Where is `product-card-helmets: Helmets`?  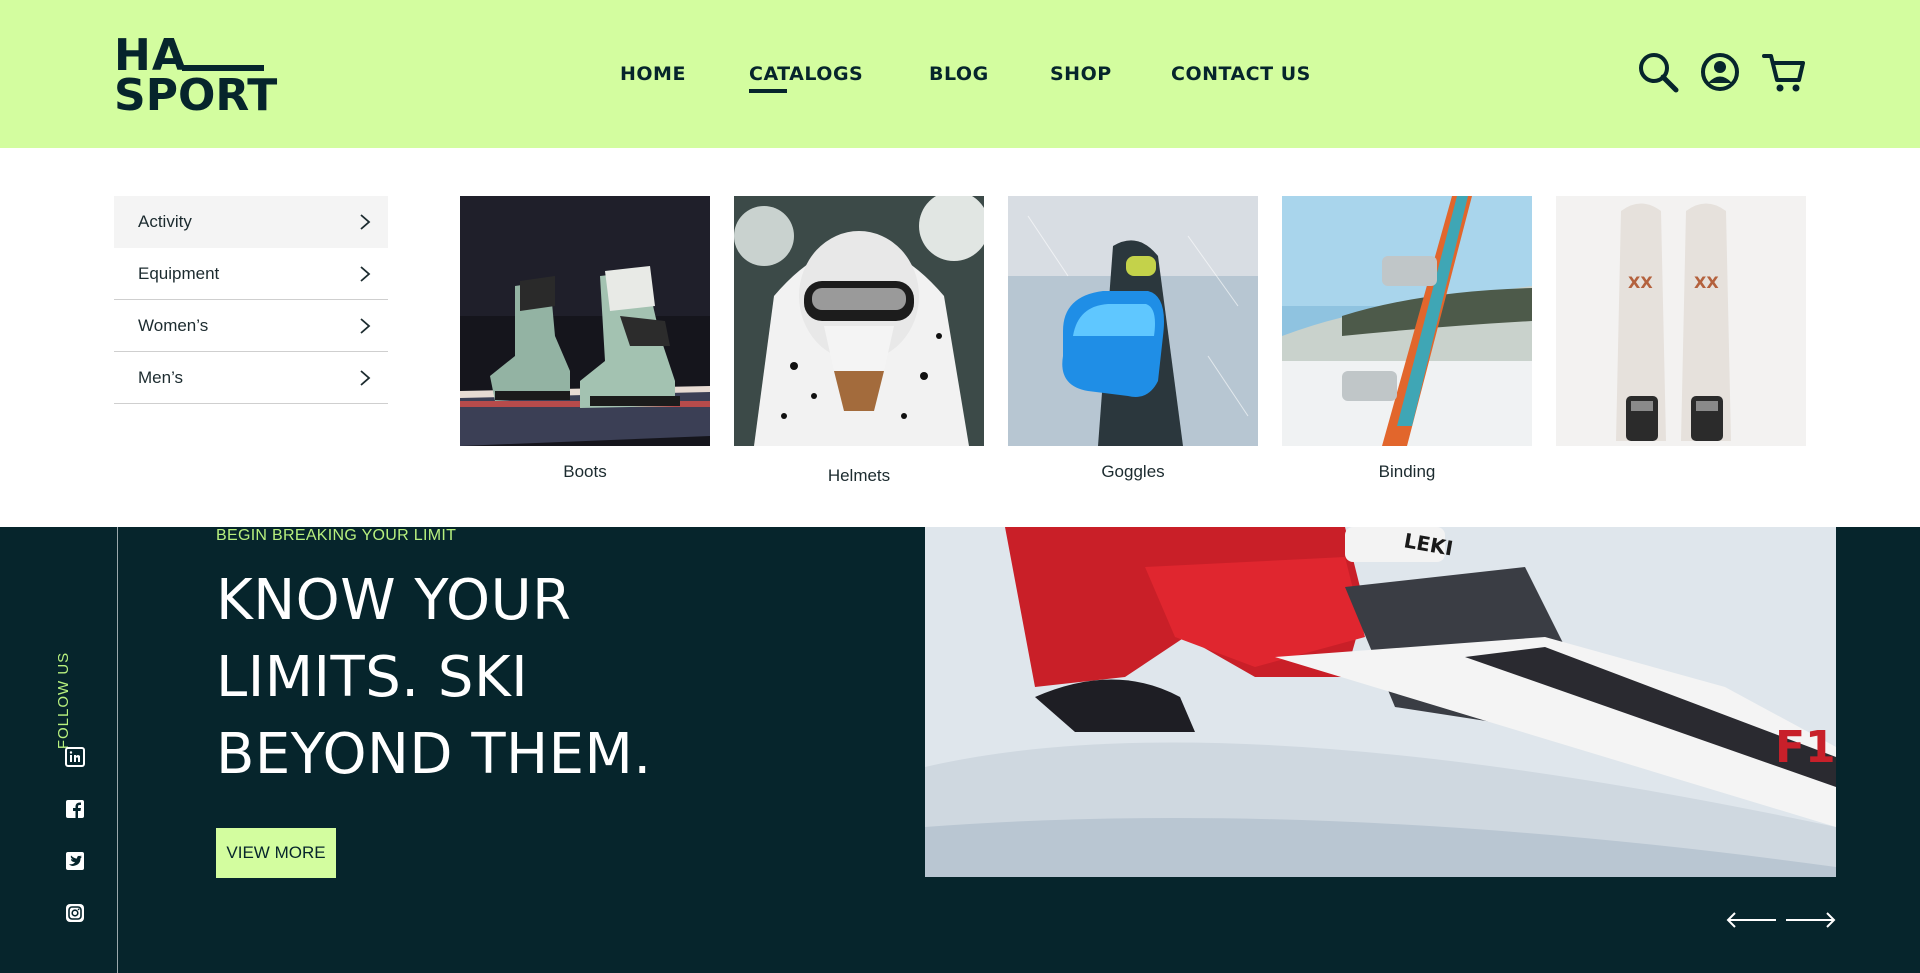
product-card-helmets: Helmets is located at coordinates (859, 341).